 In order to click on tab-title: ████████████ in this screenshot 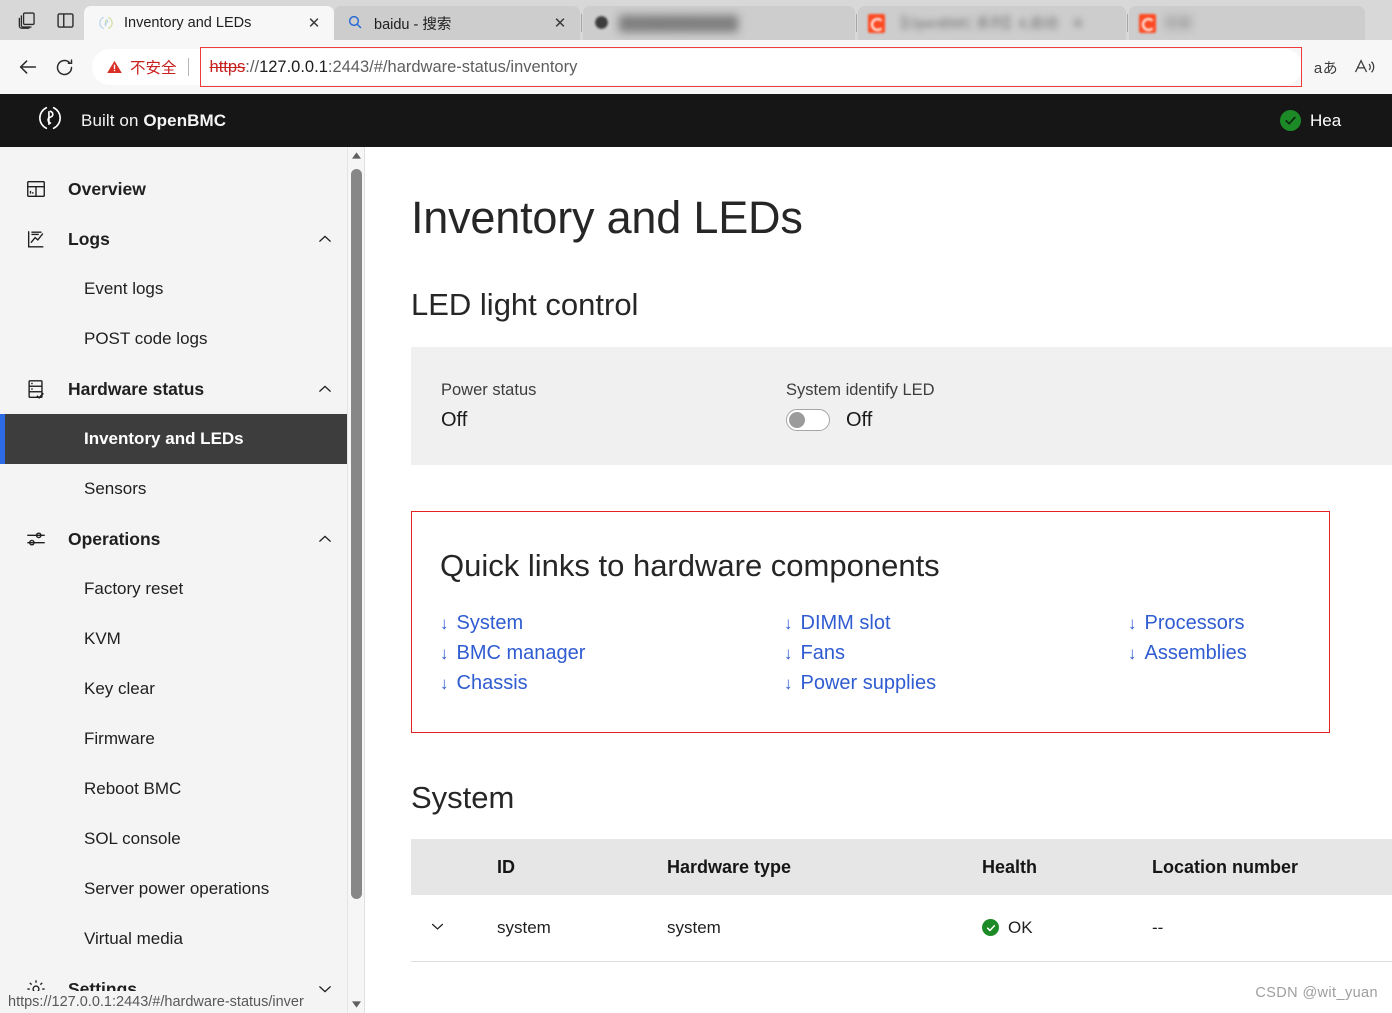, I will do `click(679, 23)`.